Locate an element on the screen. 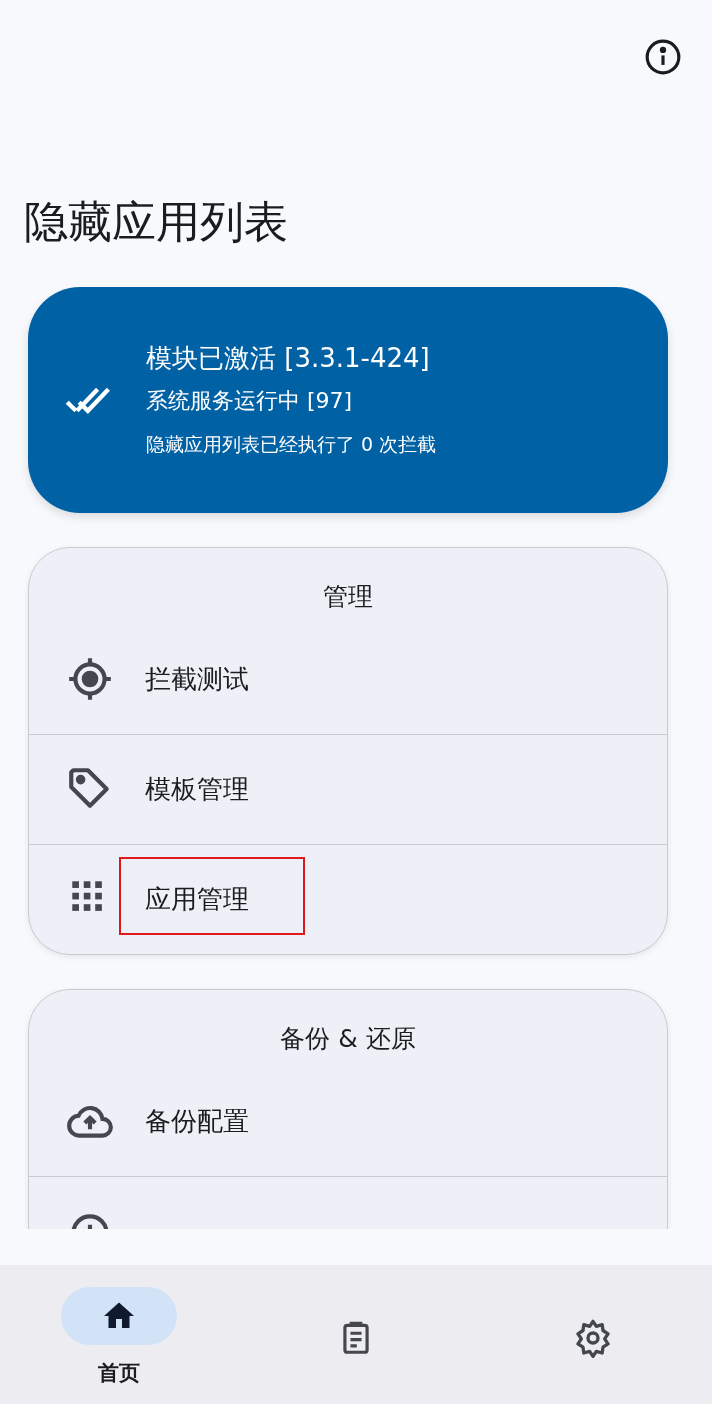 The height and width of the screenshot is (1404, 712). menu-row: 模板管理 is located at coordinates (348, 789).